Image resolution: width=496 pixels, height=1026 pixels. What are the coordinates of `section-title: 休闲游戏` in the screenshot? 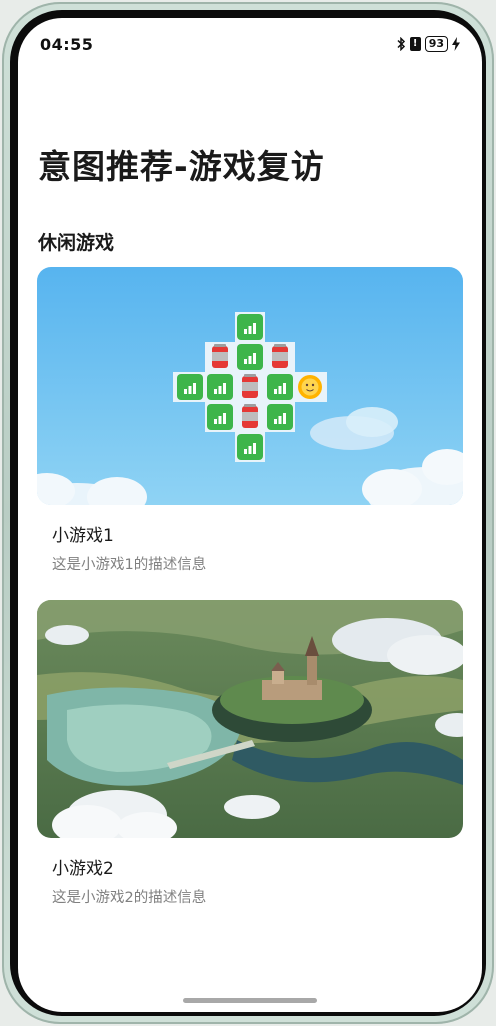 It's located at (76, 243).